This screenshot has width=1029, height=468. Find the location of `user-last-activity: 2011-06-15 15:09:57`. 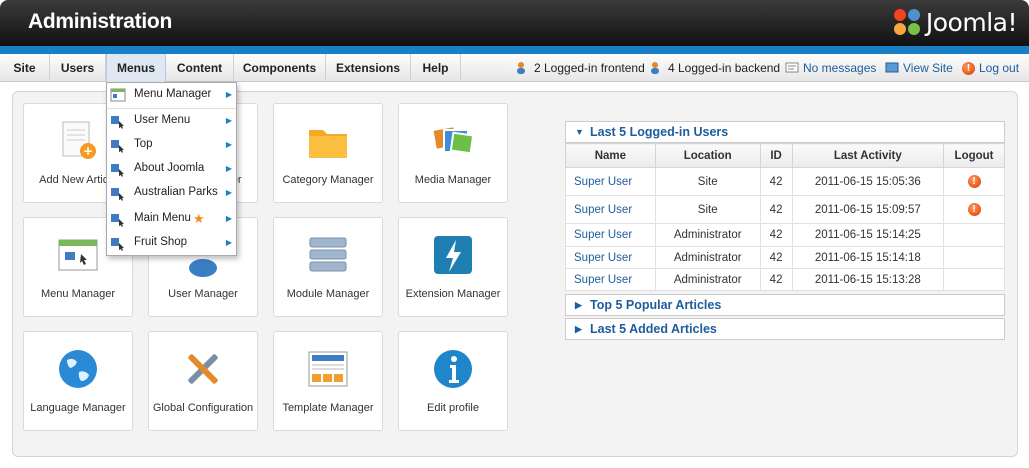

user-last-activity: 2011-06-15 15:09:57 is located at coordinates (868, 209).